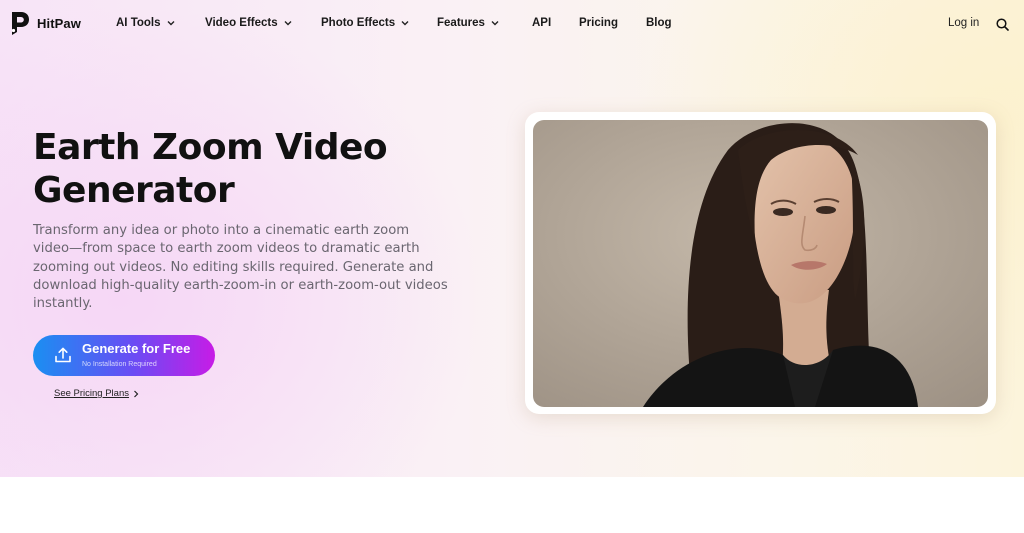 The width and height of the screenshot is (1024, 533). What do you see at coordinates (241, 23) in the screenshot?
I see `nav-label: Video Effects` at bounding box center [241, 23].